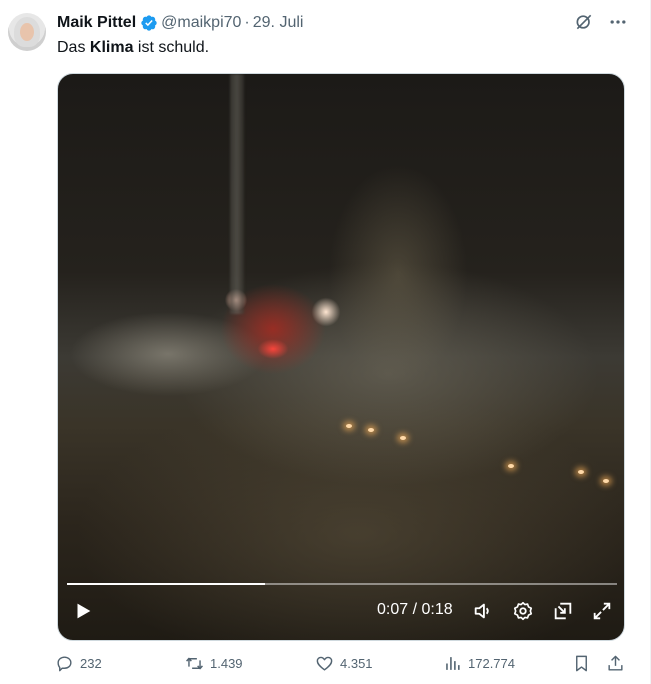  What do you see at coordinates (601, 22) in the screenshot?
I see `header-actions` at bounding box center [601, 22].